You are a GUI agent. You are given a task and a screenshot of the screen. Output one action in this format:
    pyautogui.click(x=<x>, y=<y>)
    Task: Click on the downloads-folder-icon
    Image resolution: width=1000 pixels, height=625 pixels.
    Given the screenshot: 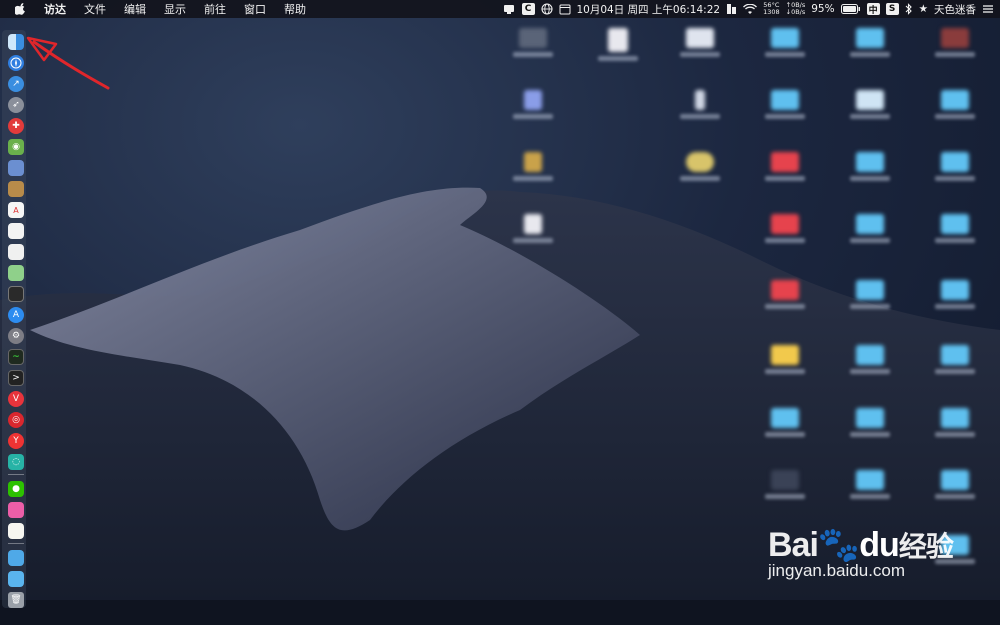 What is the action you would take?
    pyautogui.click(x=16, y=579)
    